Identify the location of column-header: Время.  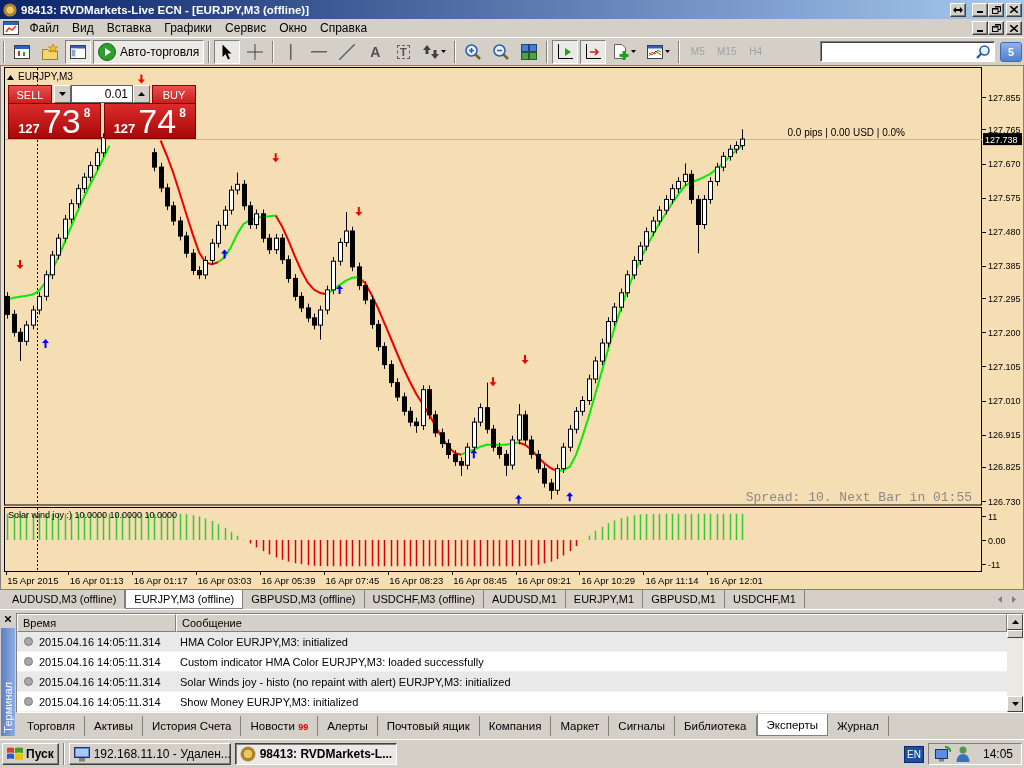
(96, 623).